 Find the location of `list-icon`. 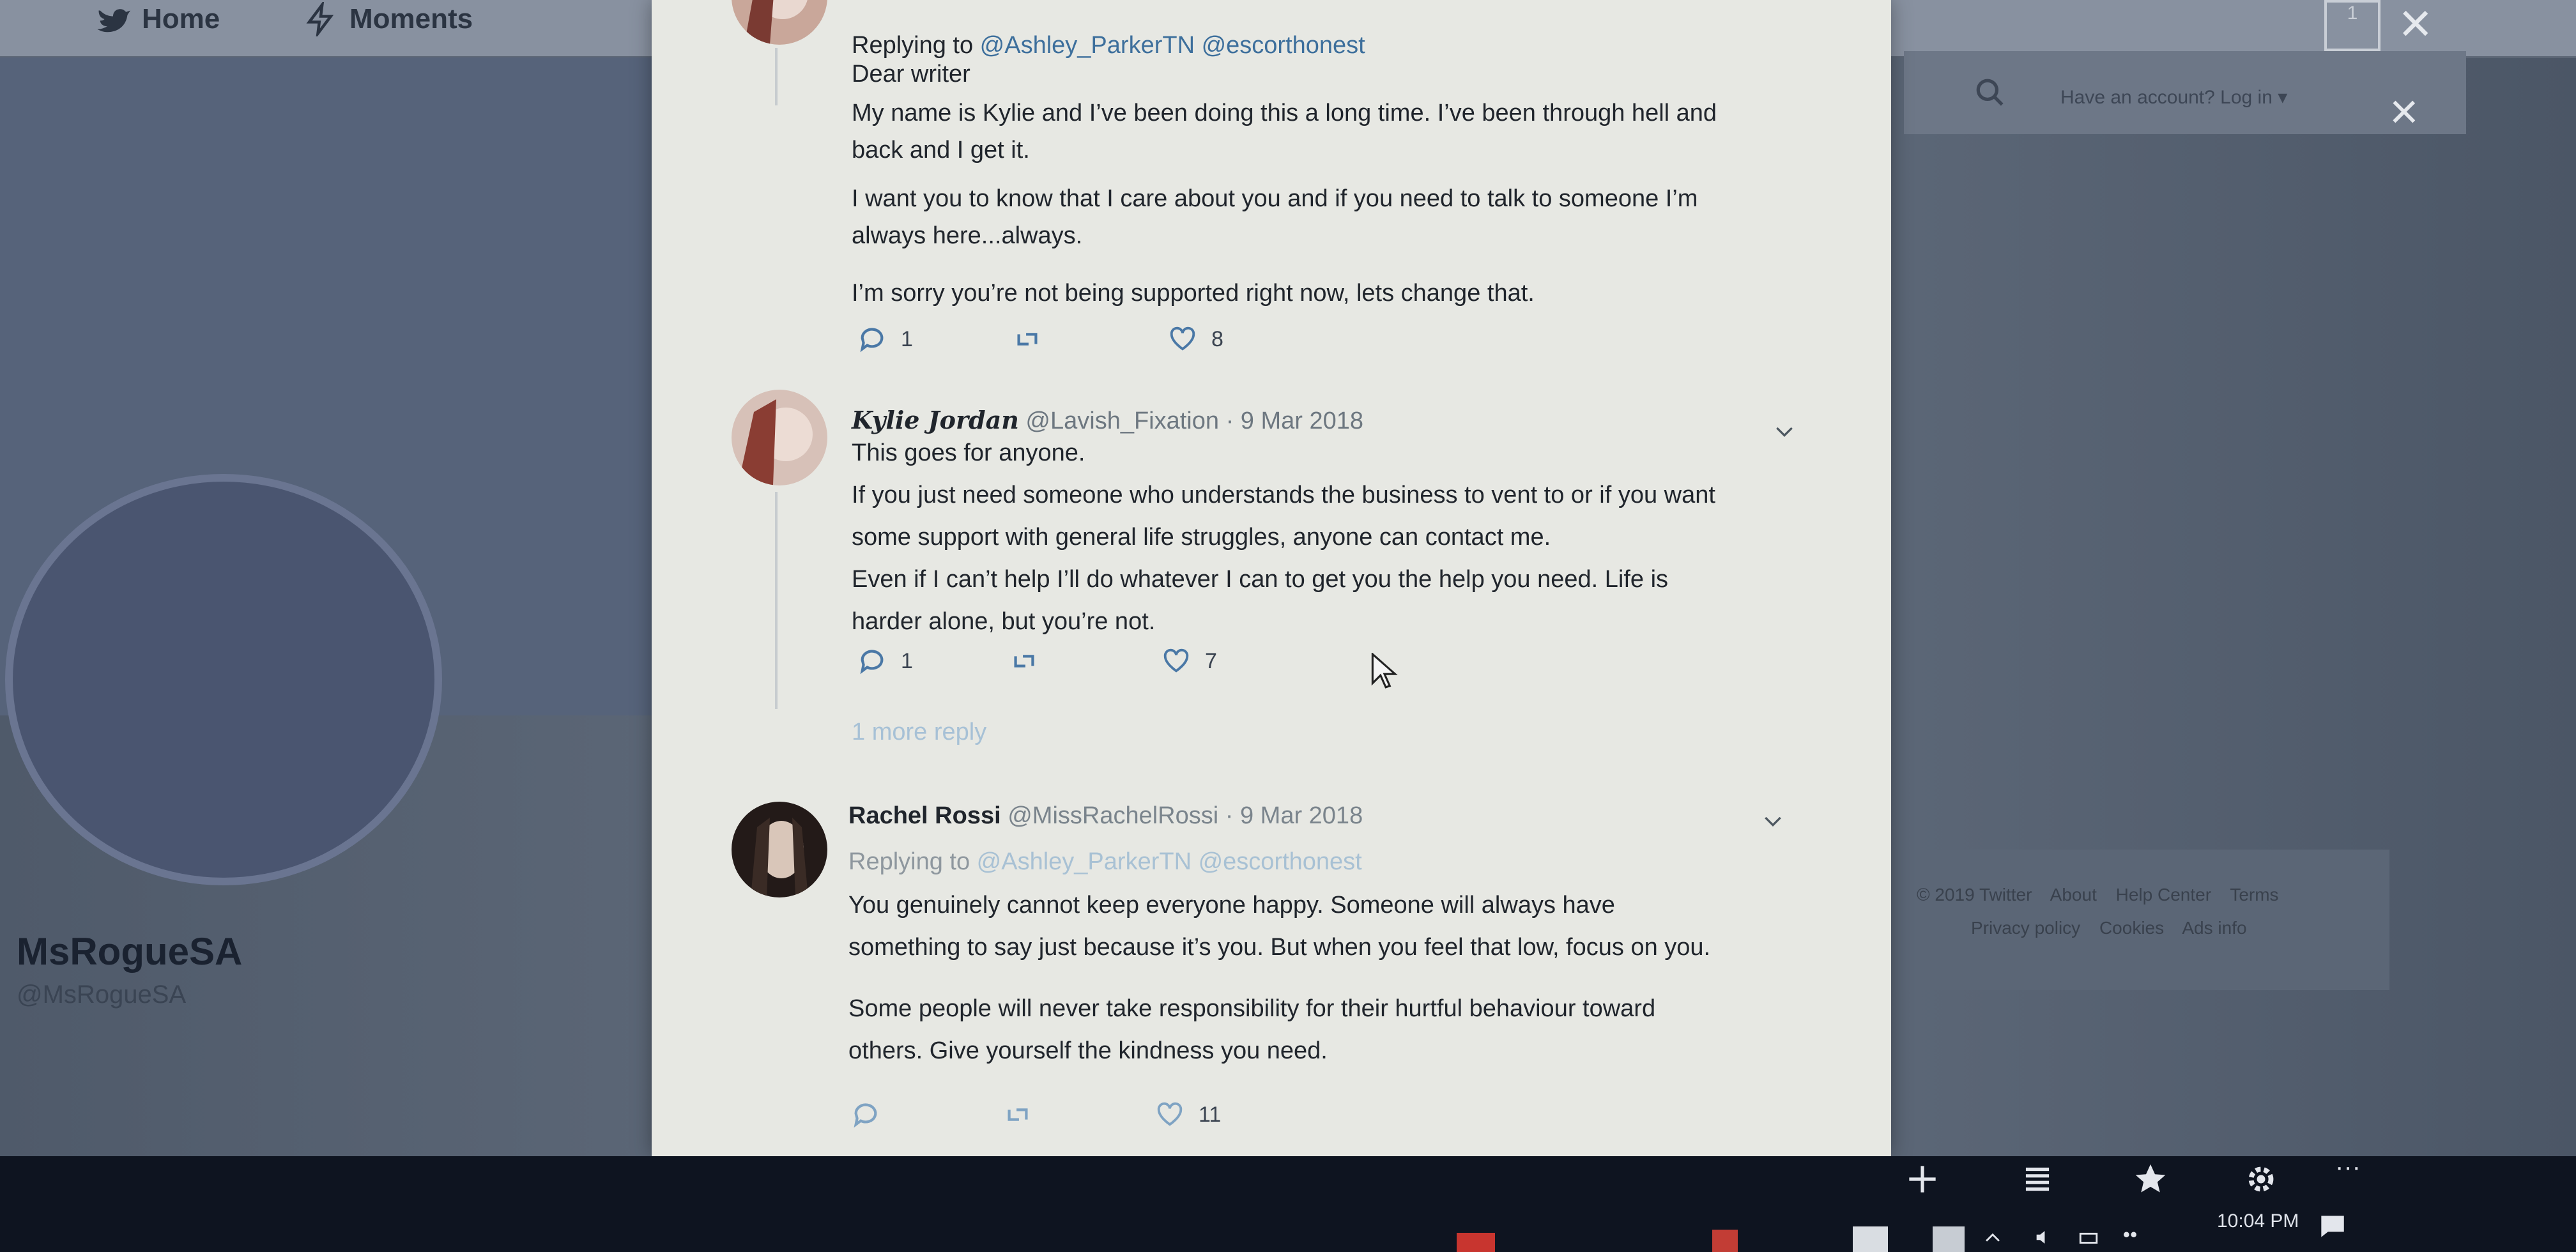

list-icon is located at coordinates (2037, 1179).